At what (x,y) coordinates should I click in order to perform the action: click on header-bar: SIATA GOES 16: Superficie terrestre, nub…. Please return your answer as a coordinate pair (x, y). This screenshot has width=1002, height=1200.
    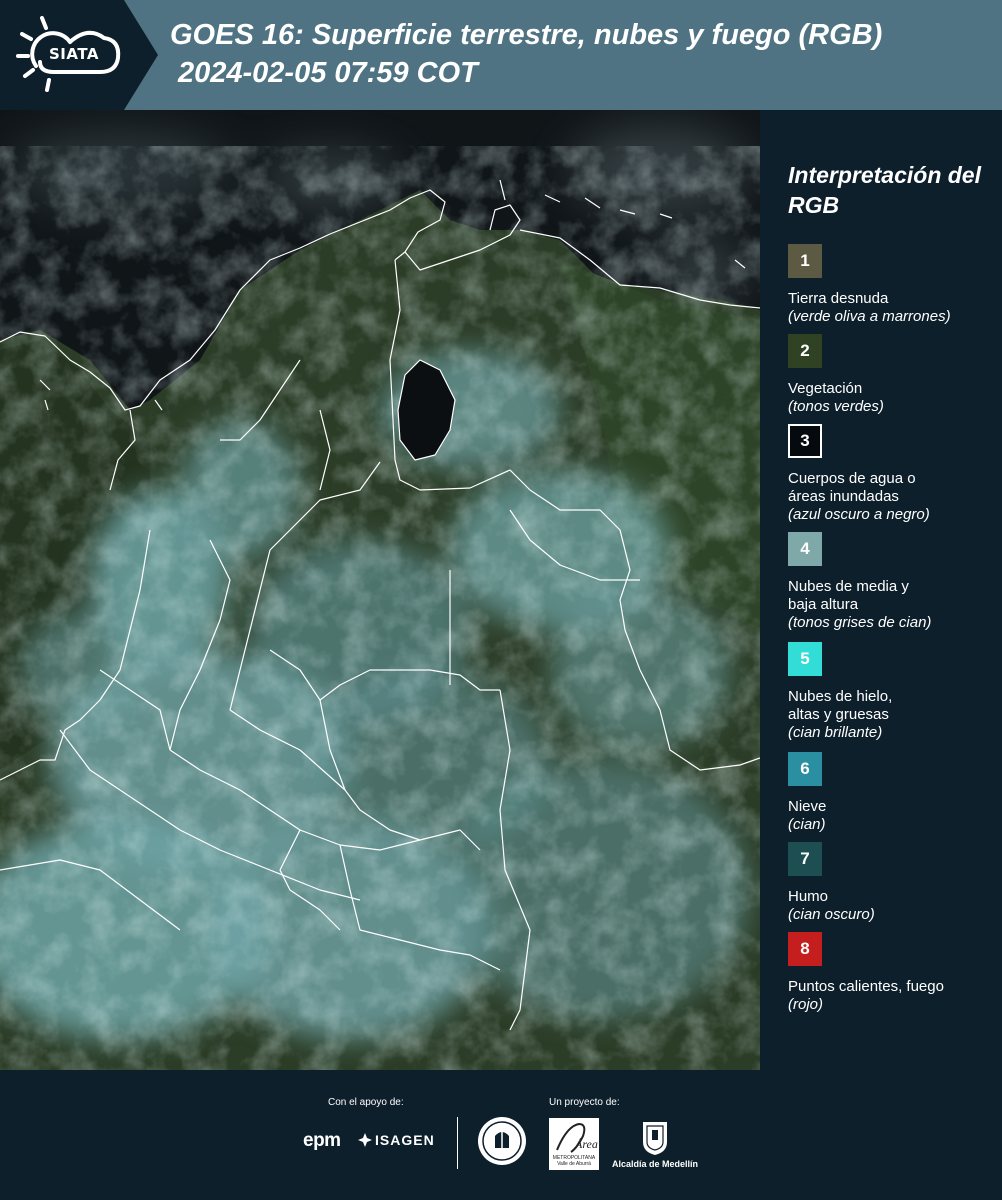
    Looking at the image, I should click on (501, 55).